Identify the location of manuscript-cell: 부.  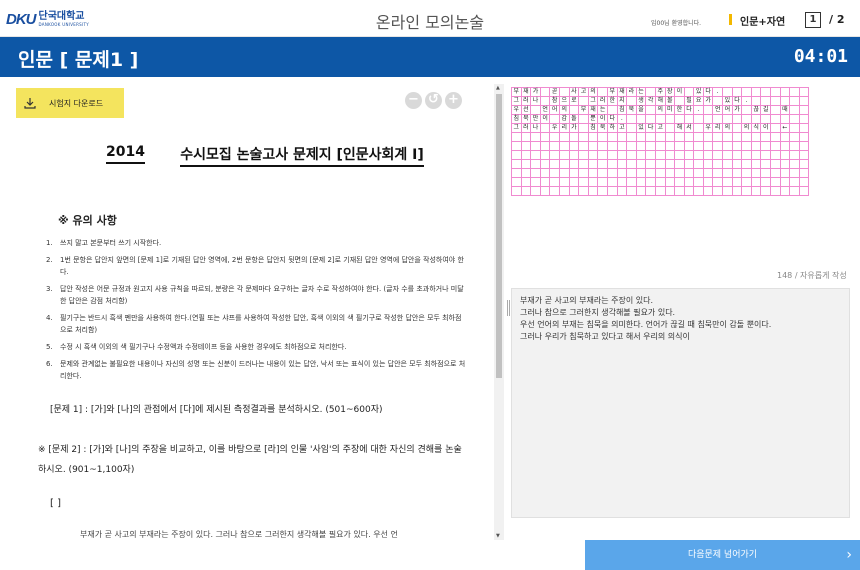
(612, 92).